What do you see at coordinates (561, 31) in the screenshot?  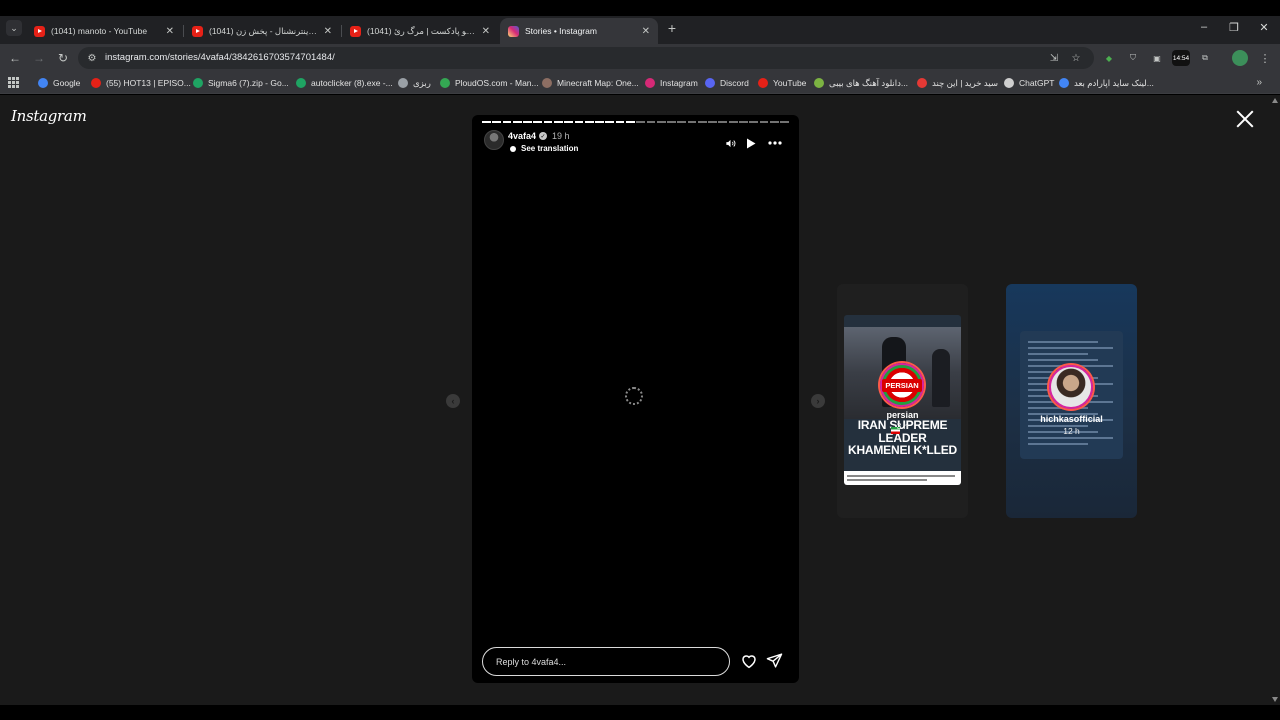 I see `tab-title: Stories • Instagram` at bounding box center [561, 31].